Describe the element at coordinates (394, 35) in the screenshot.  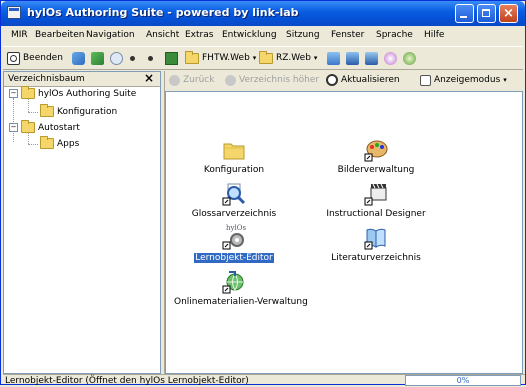
I see `menu-sprache: Sprache` at that location.